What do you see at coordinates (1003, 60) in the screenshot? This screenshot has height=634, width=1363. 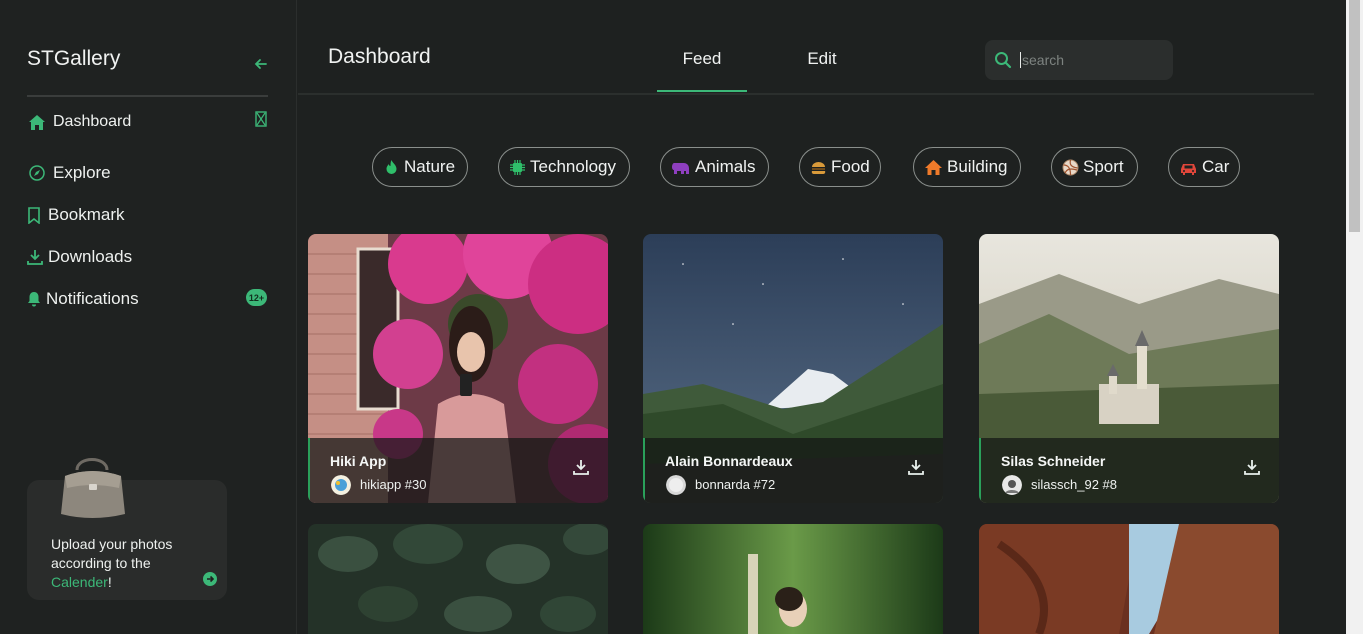 I see `search-icon` at bounding box center [1003, 60].